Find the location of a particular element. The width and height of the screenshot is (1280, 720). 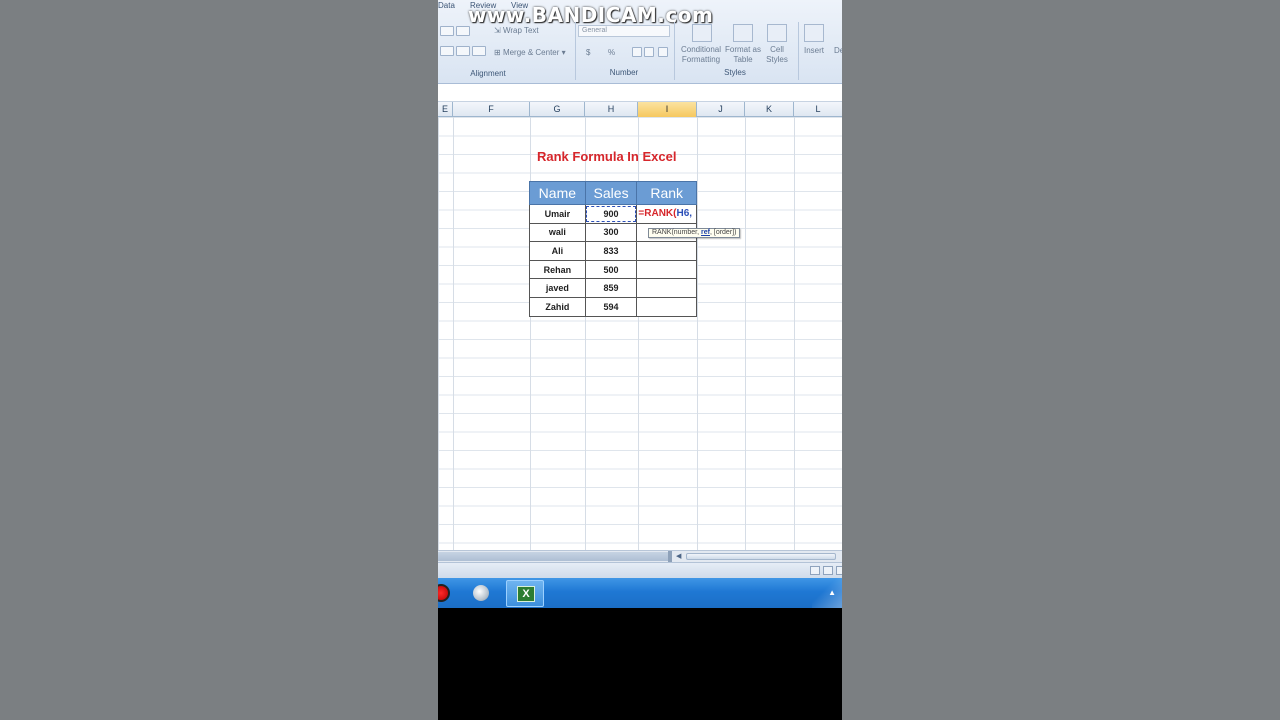

group-divider is located at coordinates (674, 51).